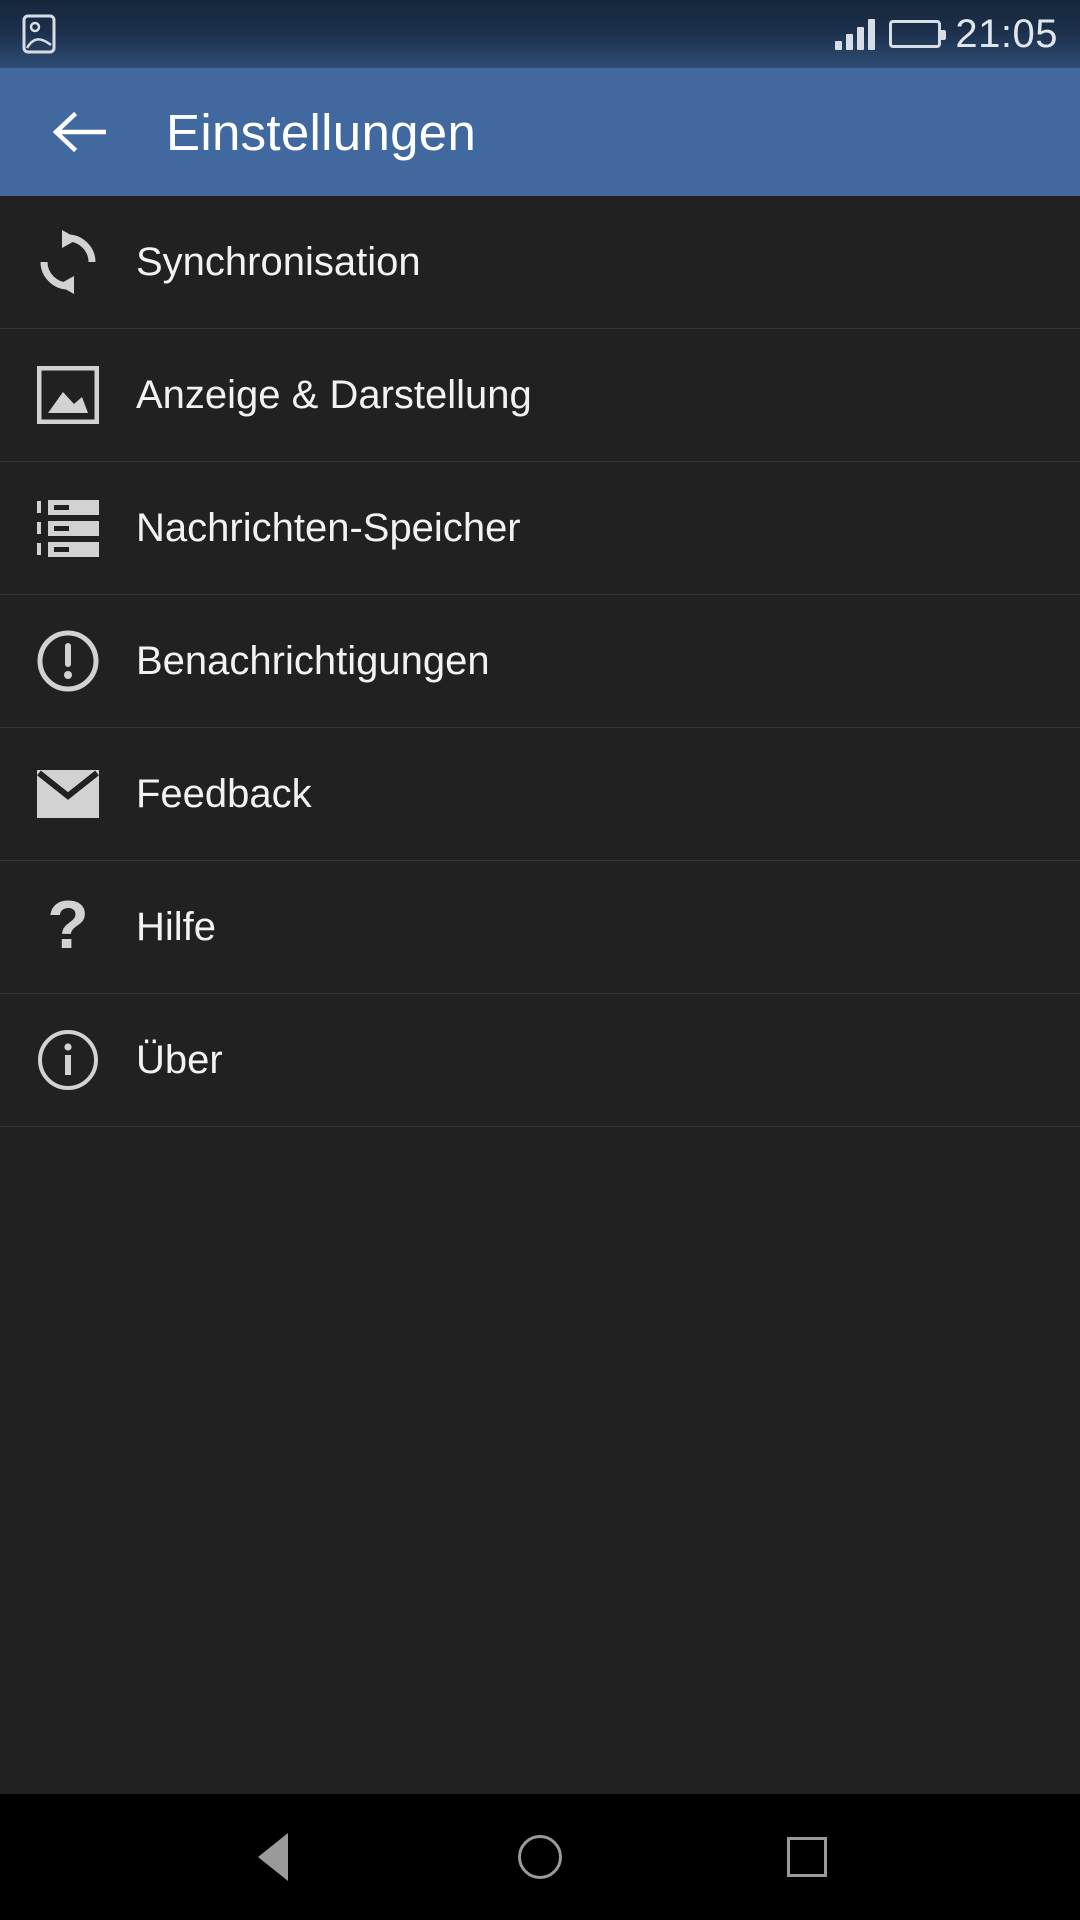  I want to click on status-bar: 21:05, so click(540, 34).